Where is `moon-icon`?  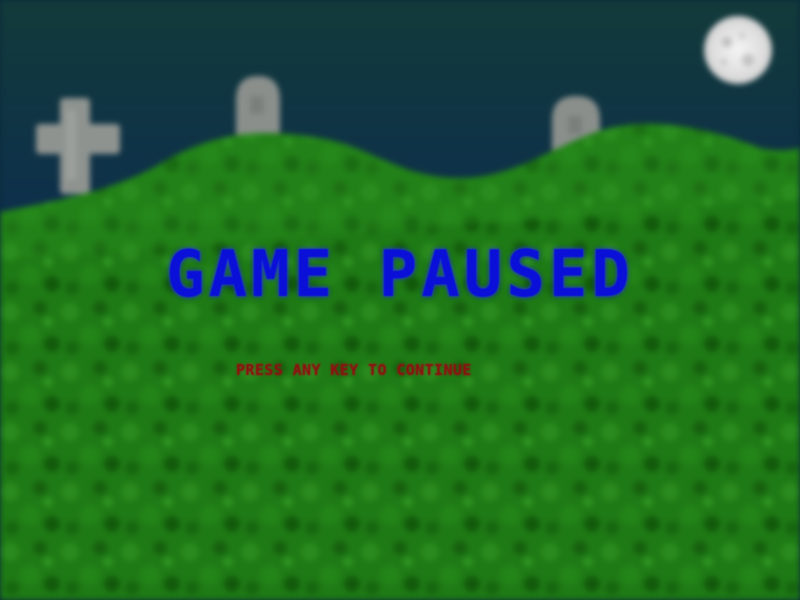
moon-icon is located at coordinates (738, 50).